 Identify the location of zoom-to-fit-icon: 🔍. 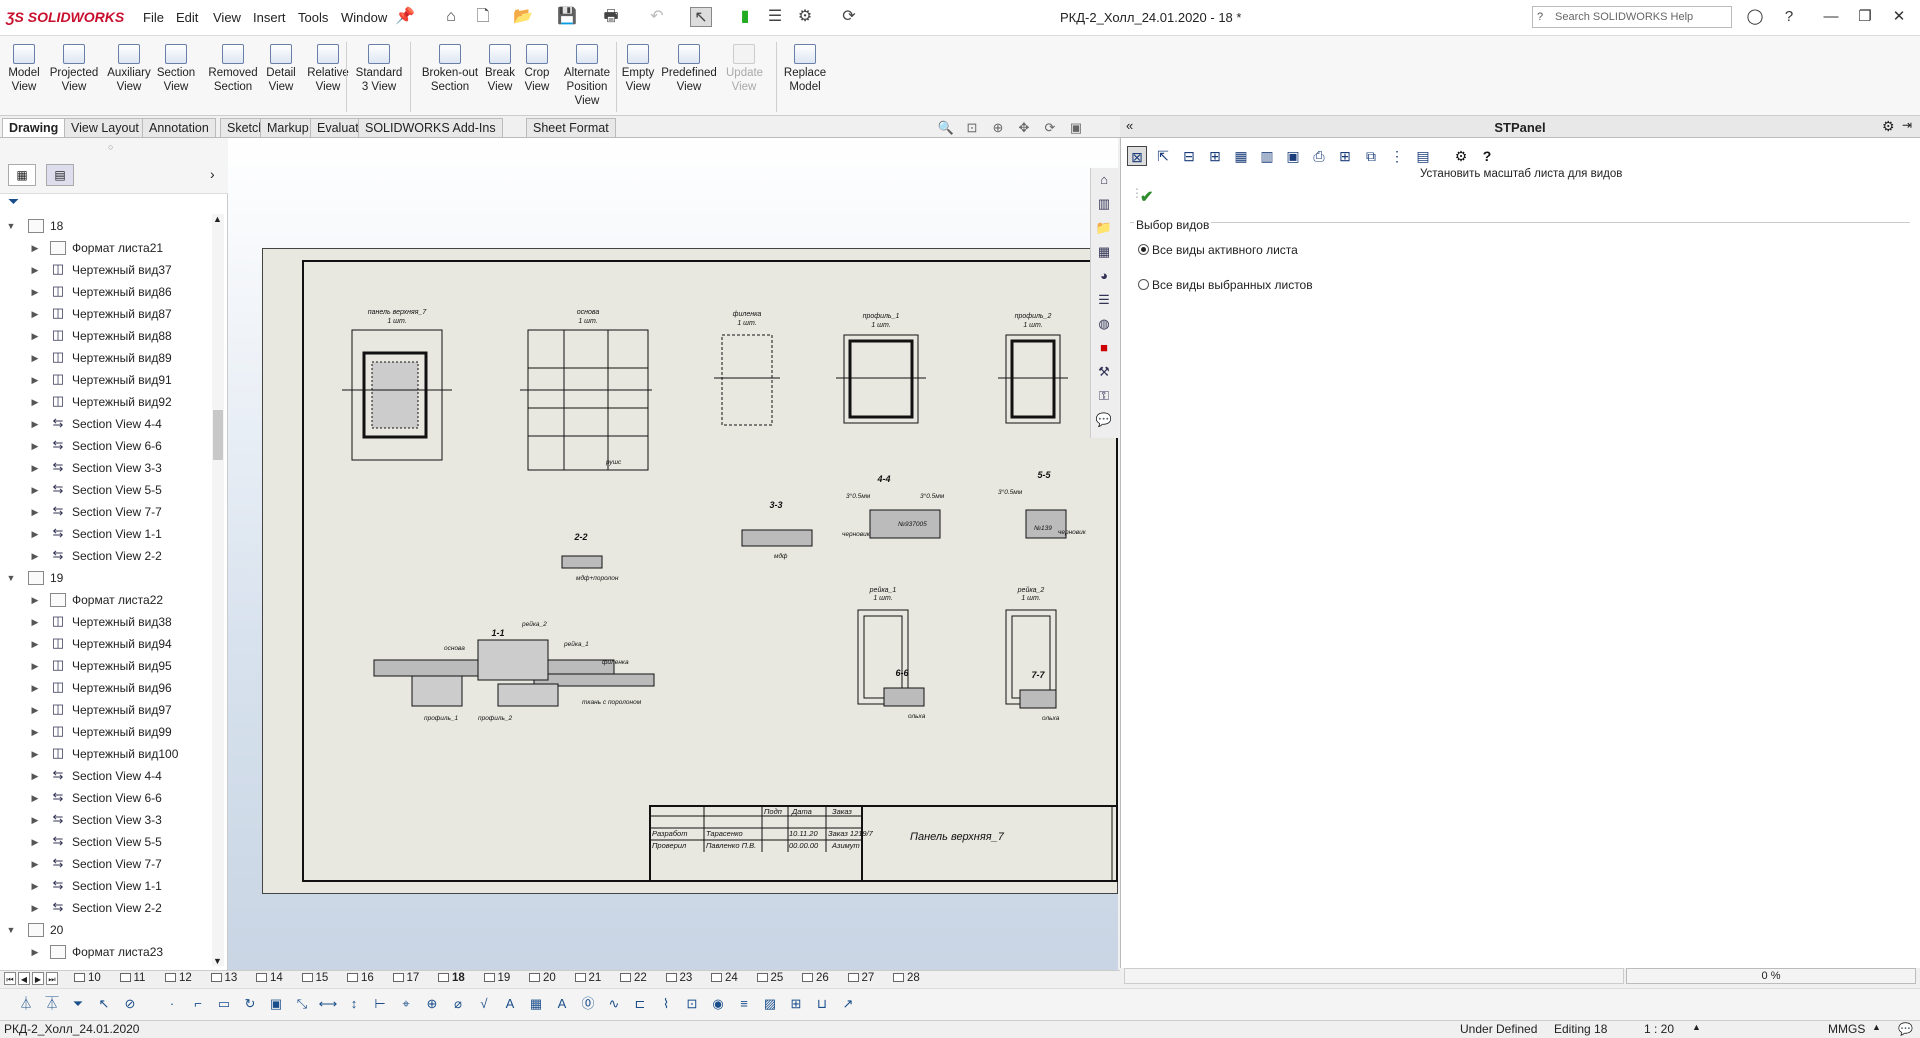
(946, 129).